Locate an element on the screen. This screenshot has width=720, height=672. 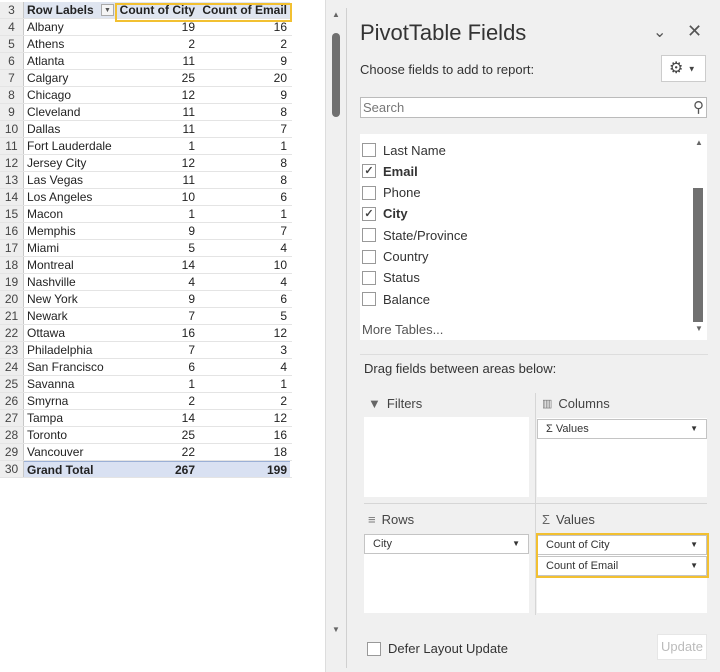
count-of-city-header: Count of City is located at coordinates (157, 10).